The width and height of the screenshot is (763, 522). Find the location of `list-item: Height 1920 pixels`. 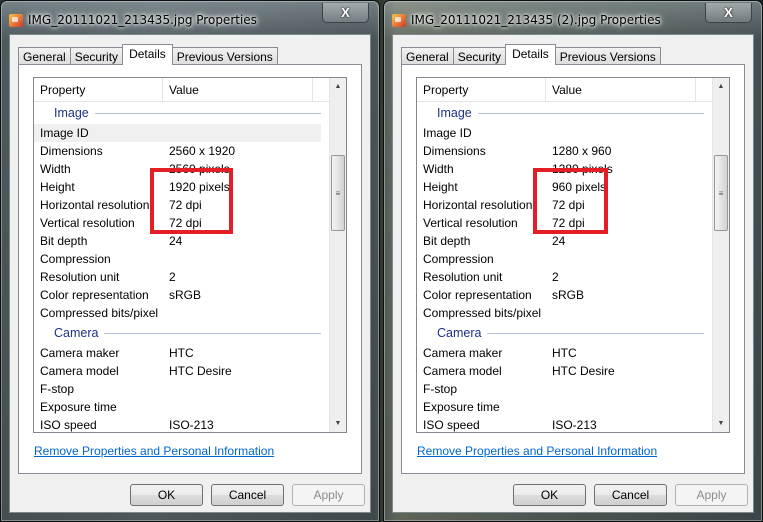

list-item: Height 1920 pixels is located at coordinates (181, 187).